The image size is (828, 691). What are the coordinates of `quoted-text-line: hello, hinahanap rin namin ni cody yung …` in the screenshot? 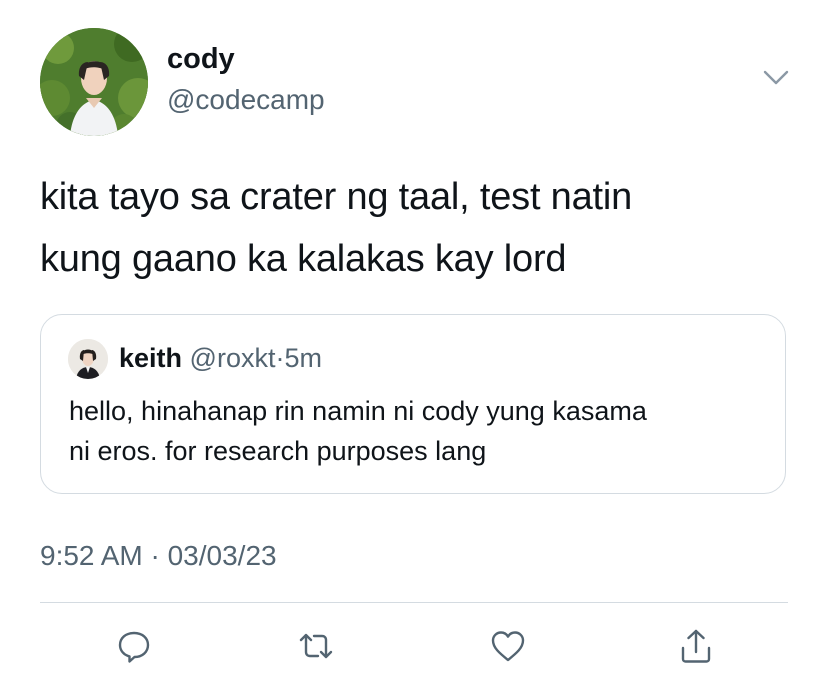 It's located at (358, 411).